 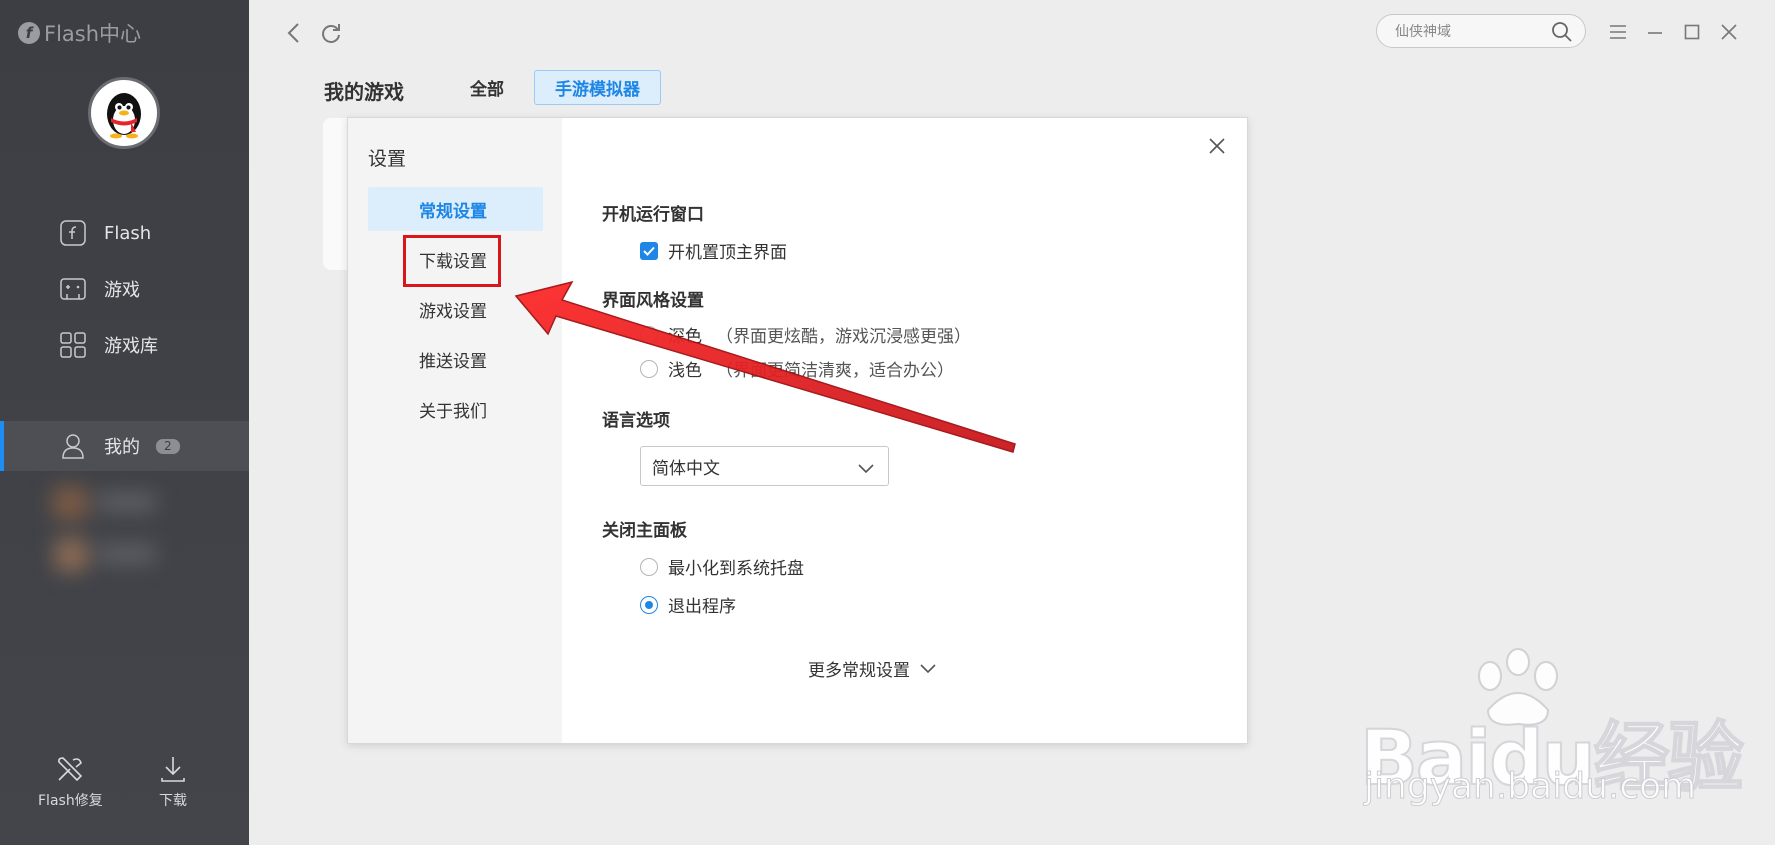 I want to click on annotation-highlight-box, so click(x=452, y=261).